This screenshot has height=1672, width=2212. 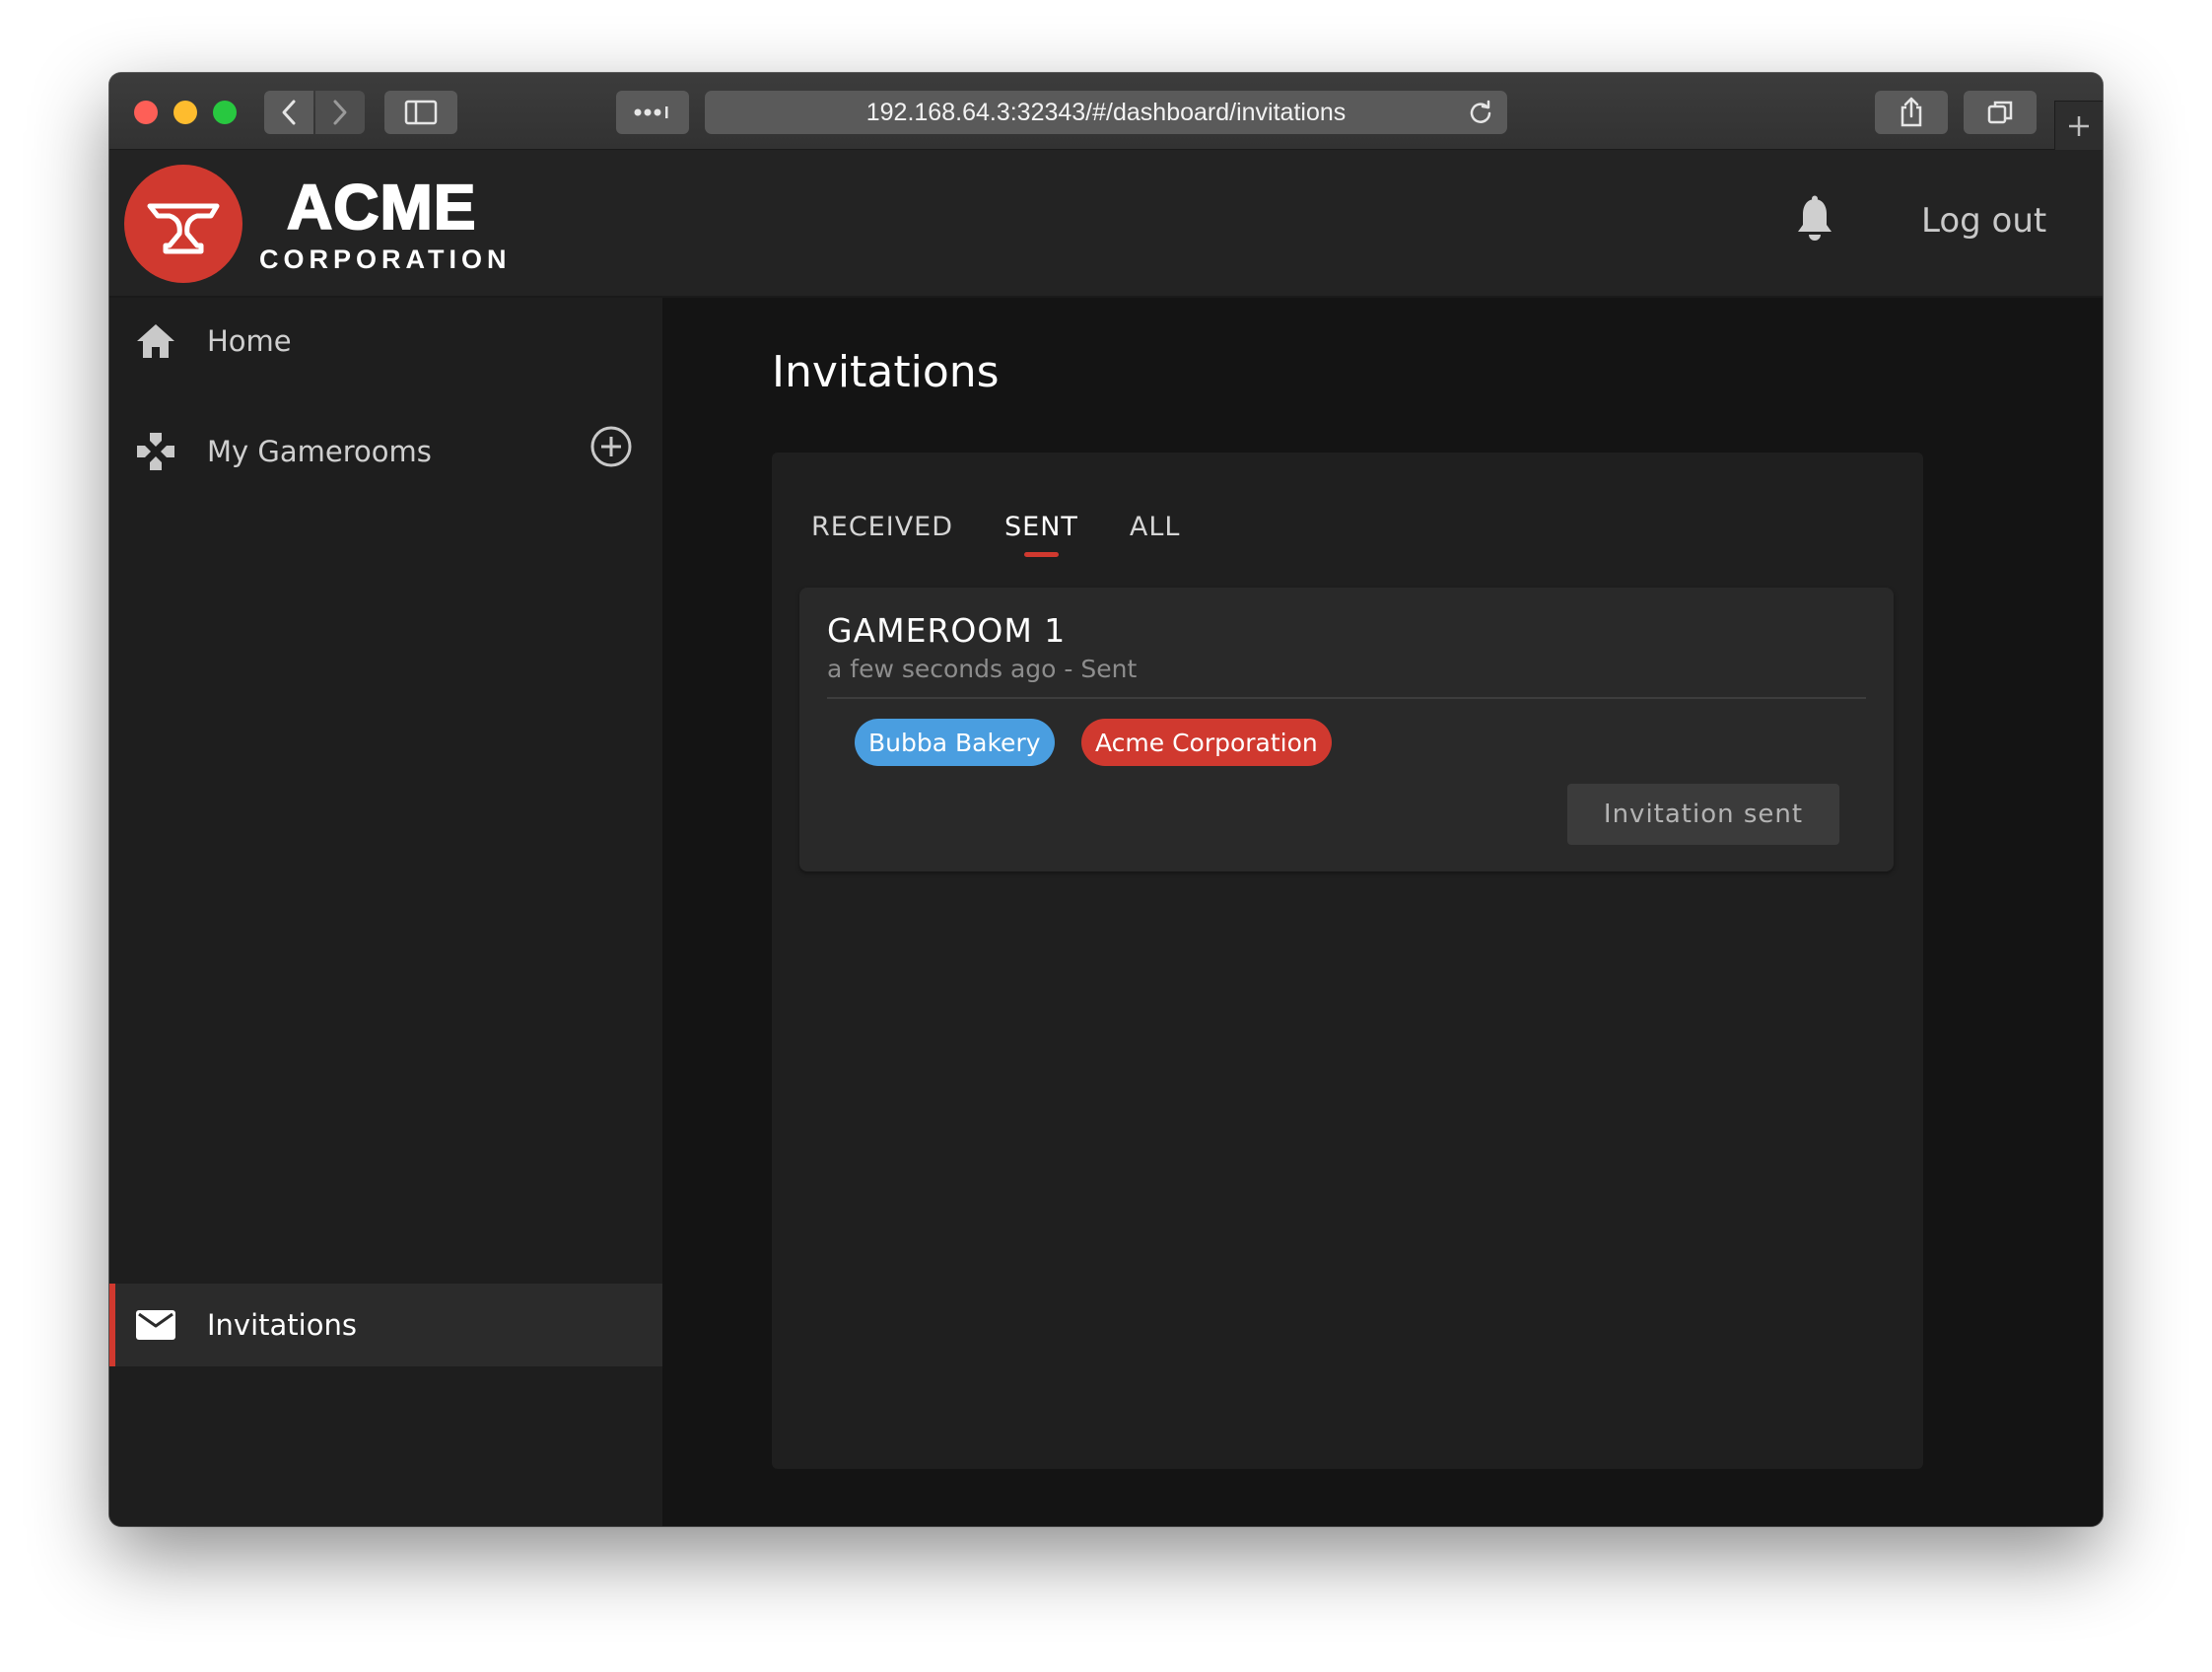 I want to click on plus-icon, so click(x=2079, y=125).